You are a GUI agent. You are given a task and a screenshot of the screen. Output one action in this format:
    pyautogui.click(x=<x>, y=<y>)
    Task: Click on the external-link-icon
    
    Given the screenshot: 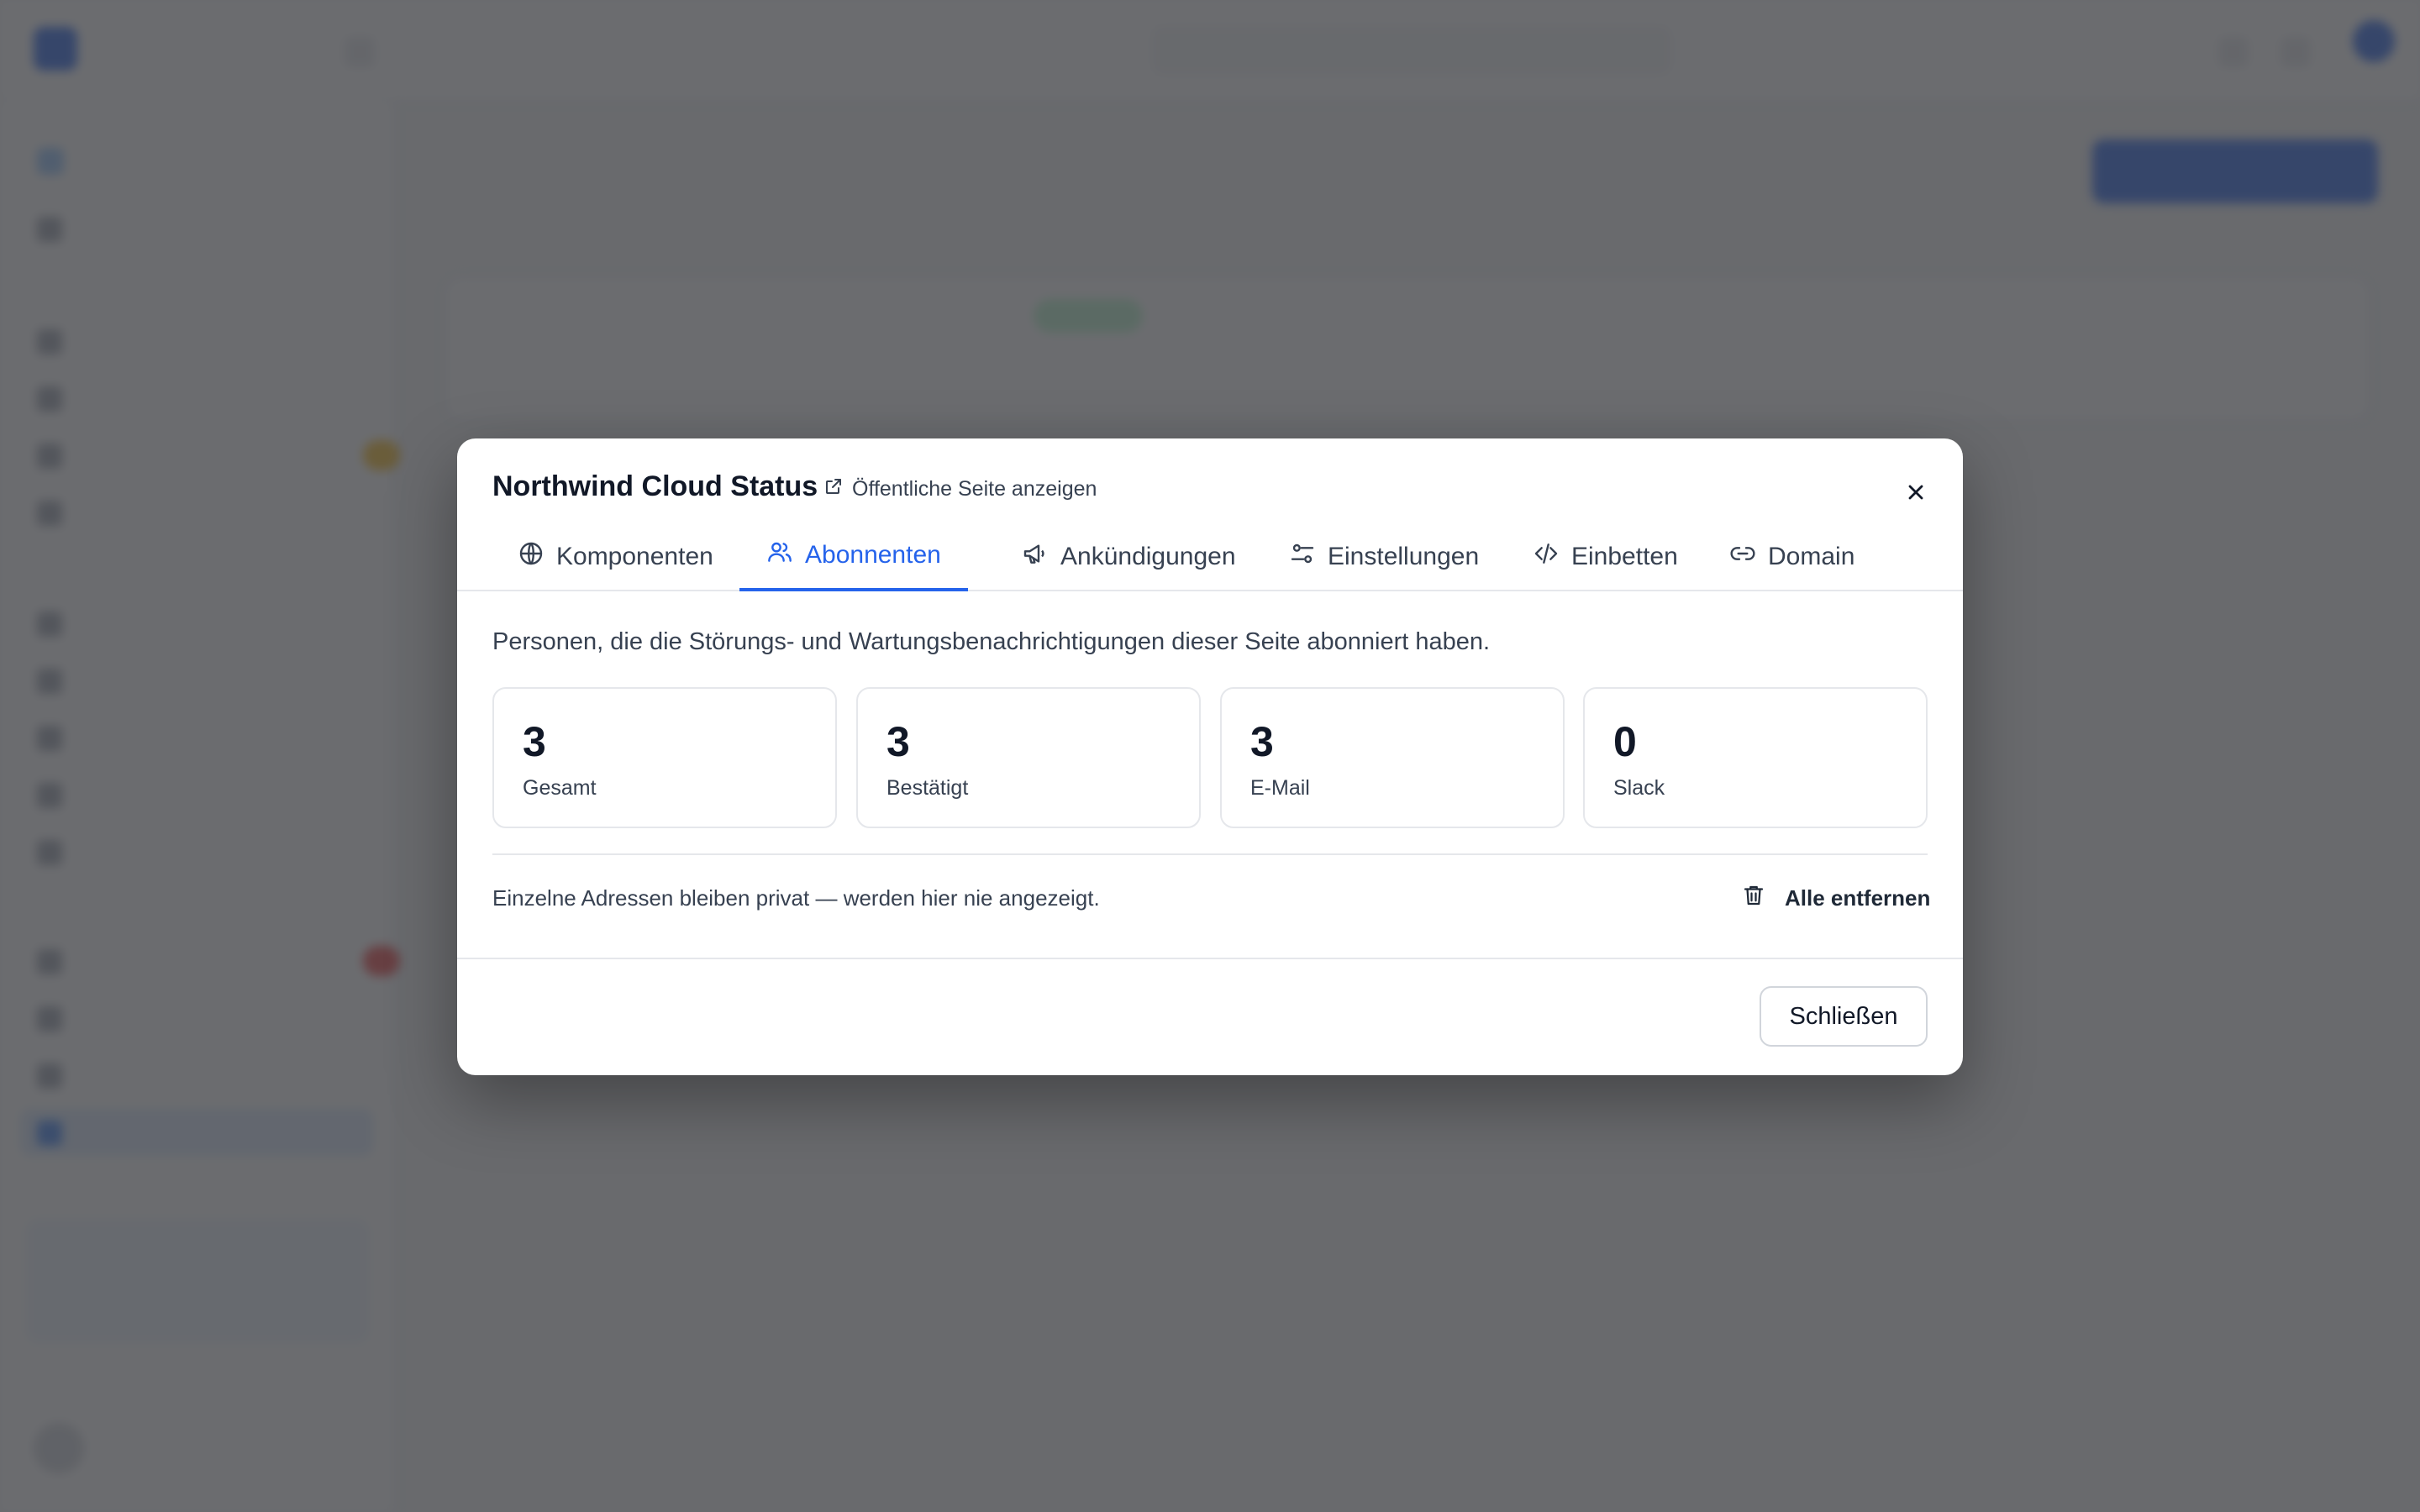 What is the action you would take?
    pyautogui.click(x=833, y=489)
    